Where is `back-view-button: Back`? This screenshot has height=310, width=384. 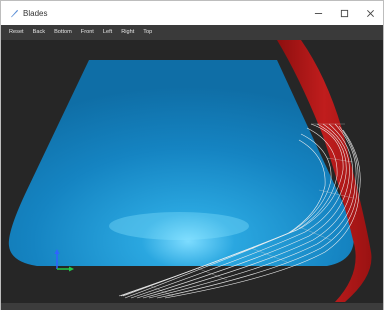 back-view-button: Back is located at coordinates (39, 32).